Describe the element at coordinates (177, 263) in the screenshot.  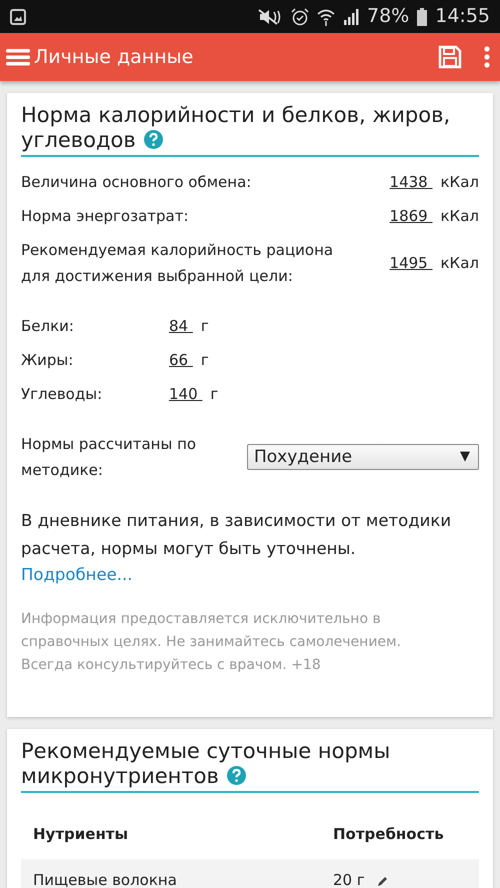
I see `row-label: Рекомендуемая калорийность рациона для достижения выбранной цели:` at that location.